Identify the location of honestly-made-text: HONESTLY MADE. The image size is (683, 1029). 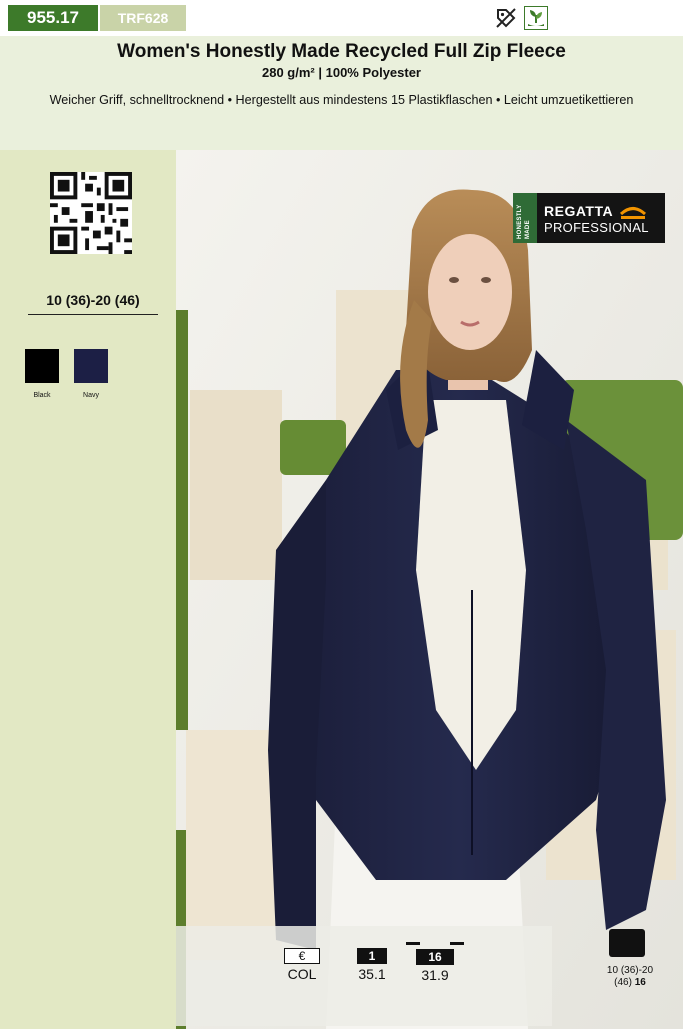
(524, 221).